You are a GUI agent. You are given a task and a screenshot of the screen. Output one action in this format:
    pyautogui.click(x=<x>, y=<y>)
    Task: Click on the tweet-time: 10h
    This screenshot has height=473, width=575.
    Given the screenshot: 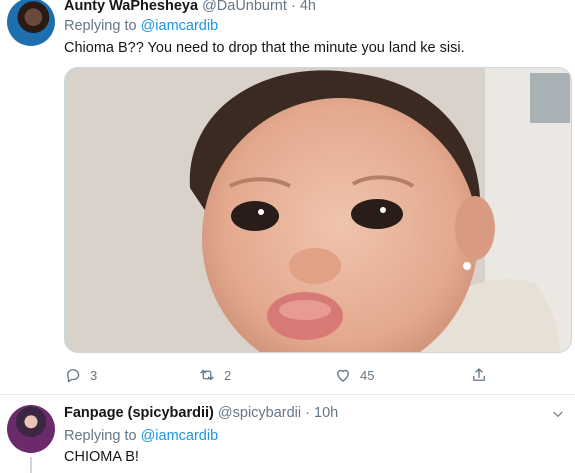 What is the action you would take?
    pyautogui.click(x=326, y=413)
    